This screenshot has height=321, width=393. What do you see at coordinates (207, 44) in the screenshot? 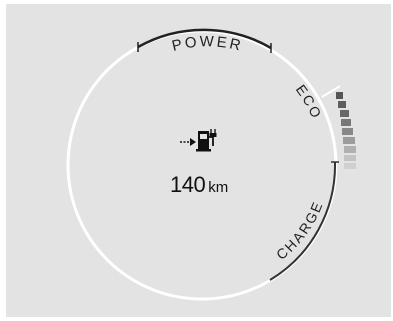
I see `power-label: POWER` at bounding box center [207, 44].